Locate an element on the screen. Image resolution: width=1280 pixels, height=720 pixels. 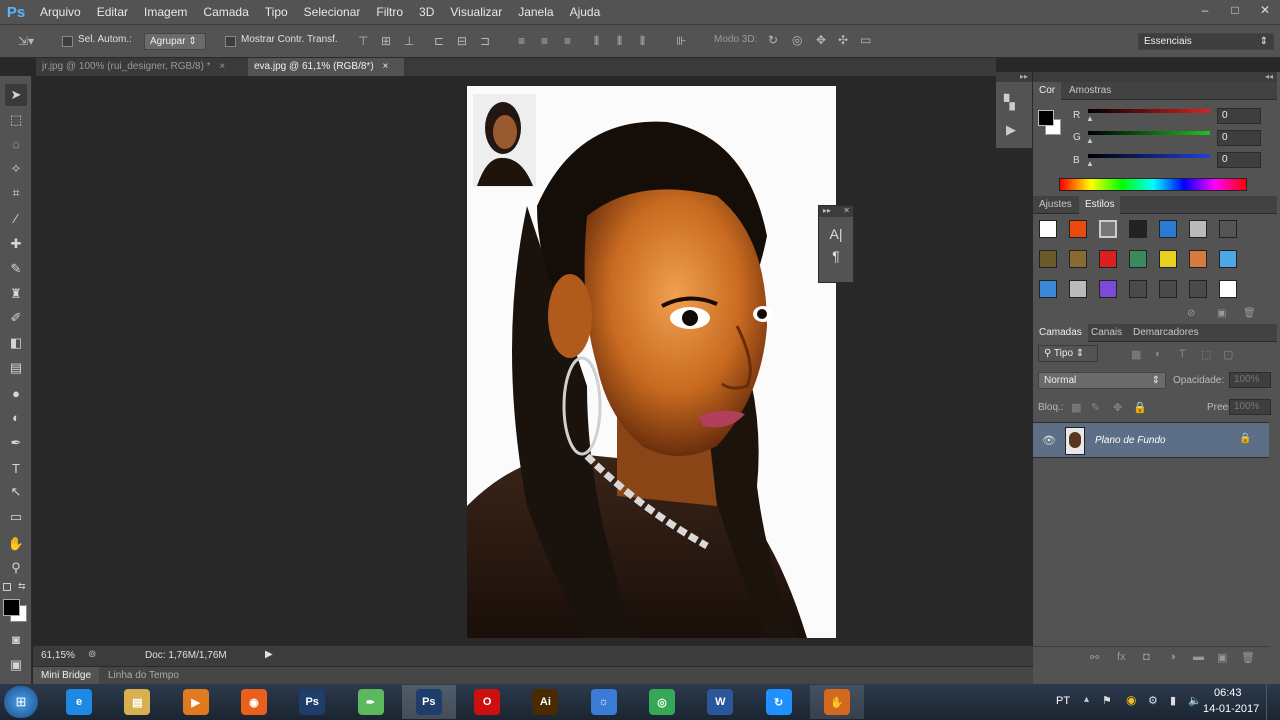
taskbar-file-explorer-button: ▤ is located at coordinates (137, 702).